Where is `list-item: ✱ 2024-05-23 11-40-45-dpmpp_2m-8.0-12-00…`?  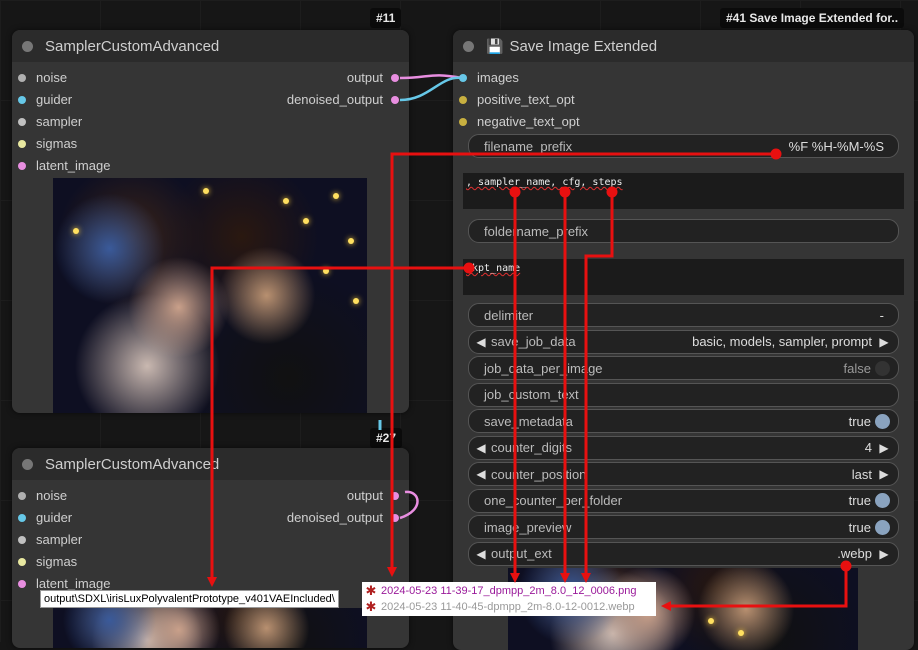 list-item: ✱ 2024-05-23 11-40-45-dpmpp_2m-8.0-12-00… is located at coordinates (509, 607).